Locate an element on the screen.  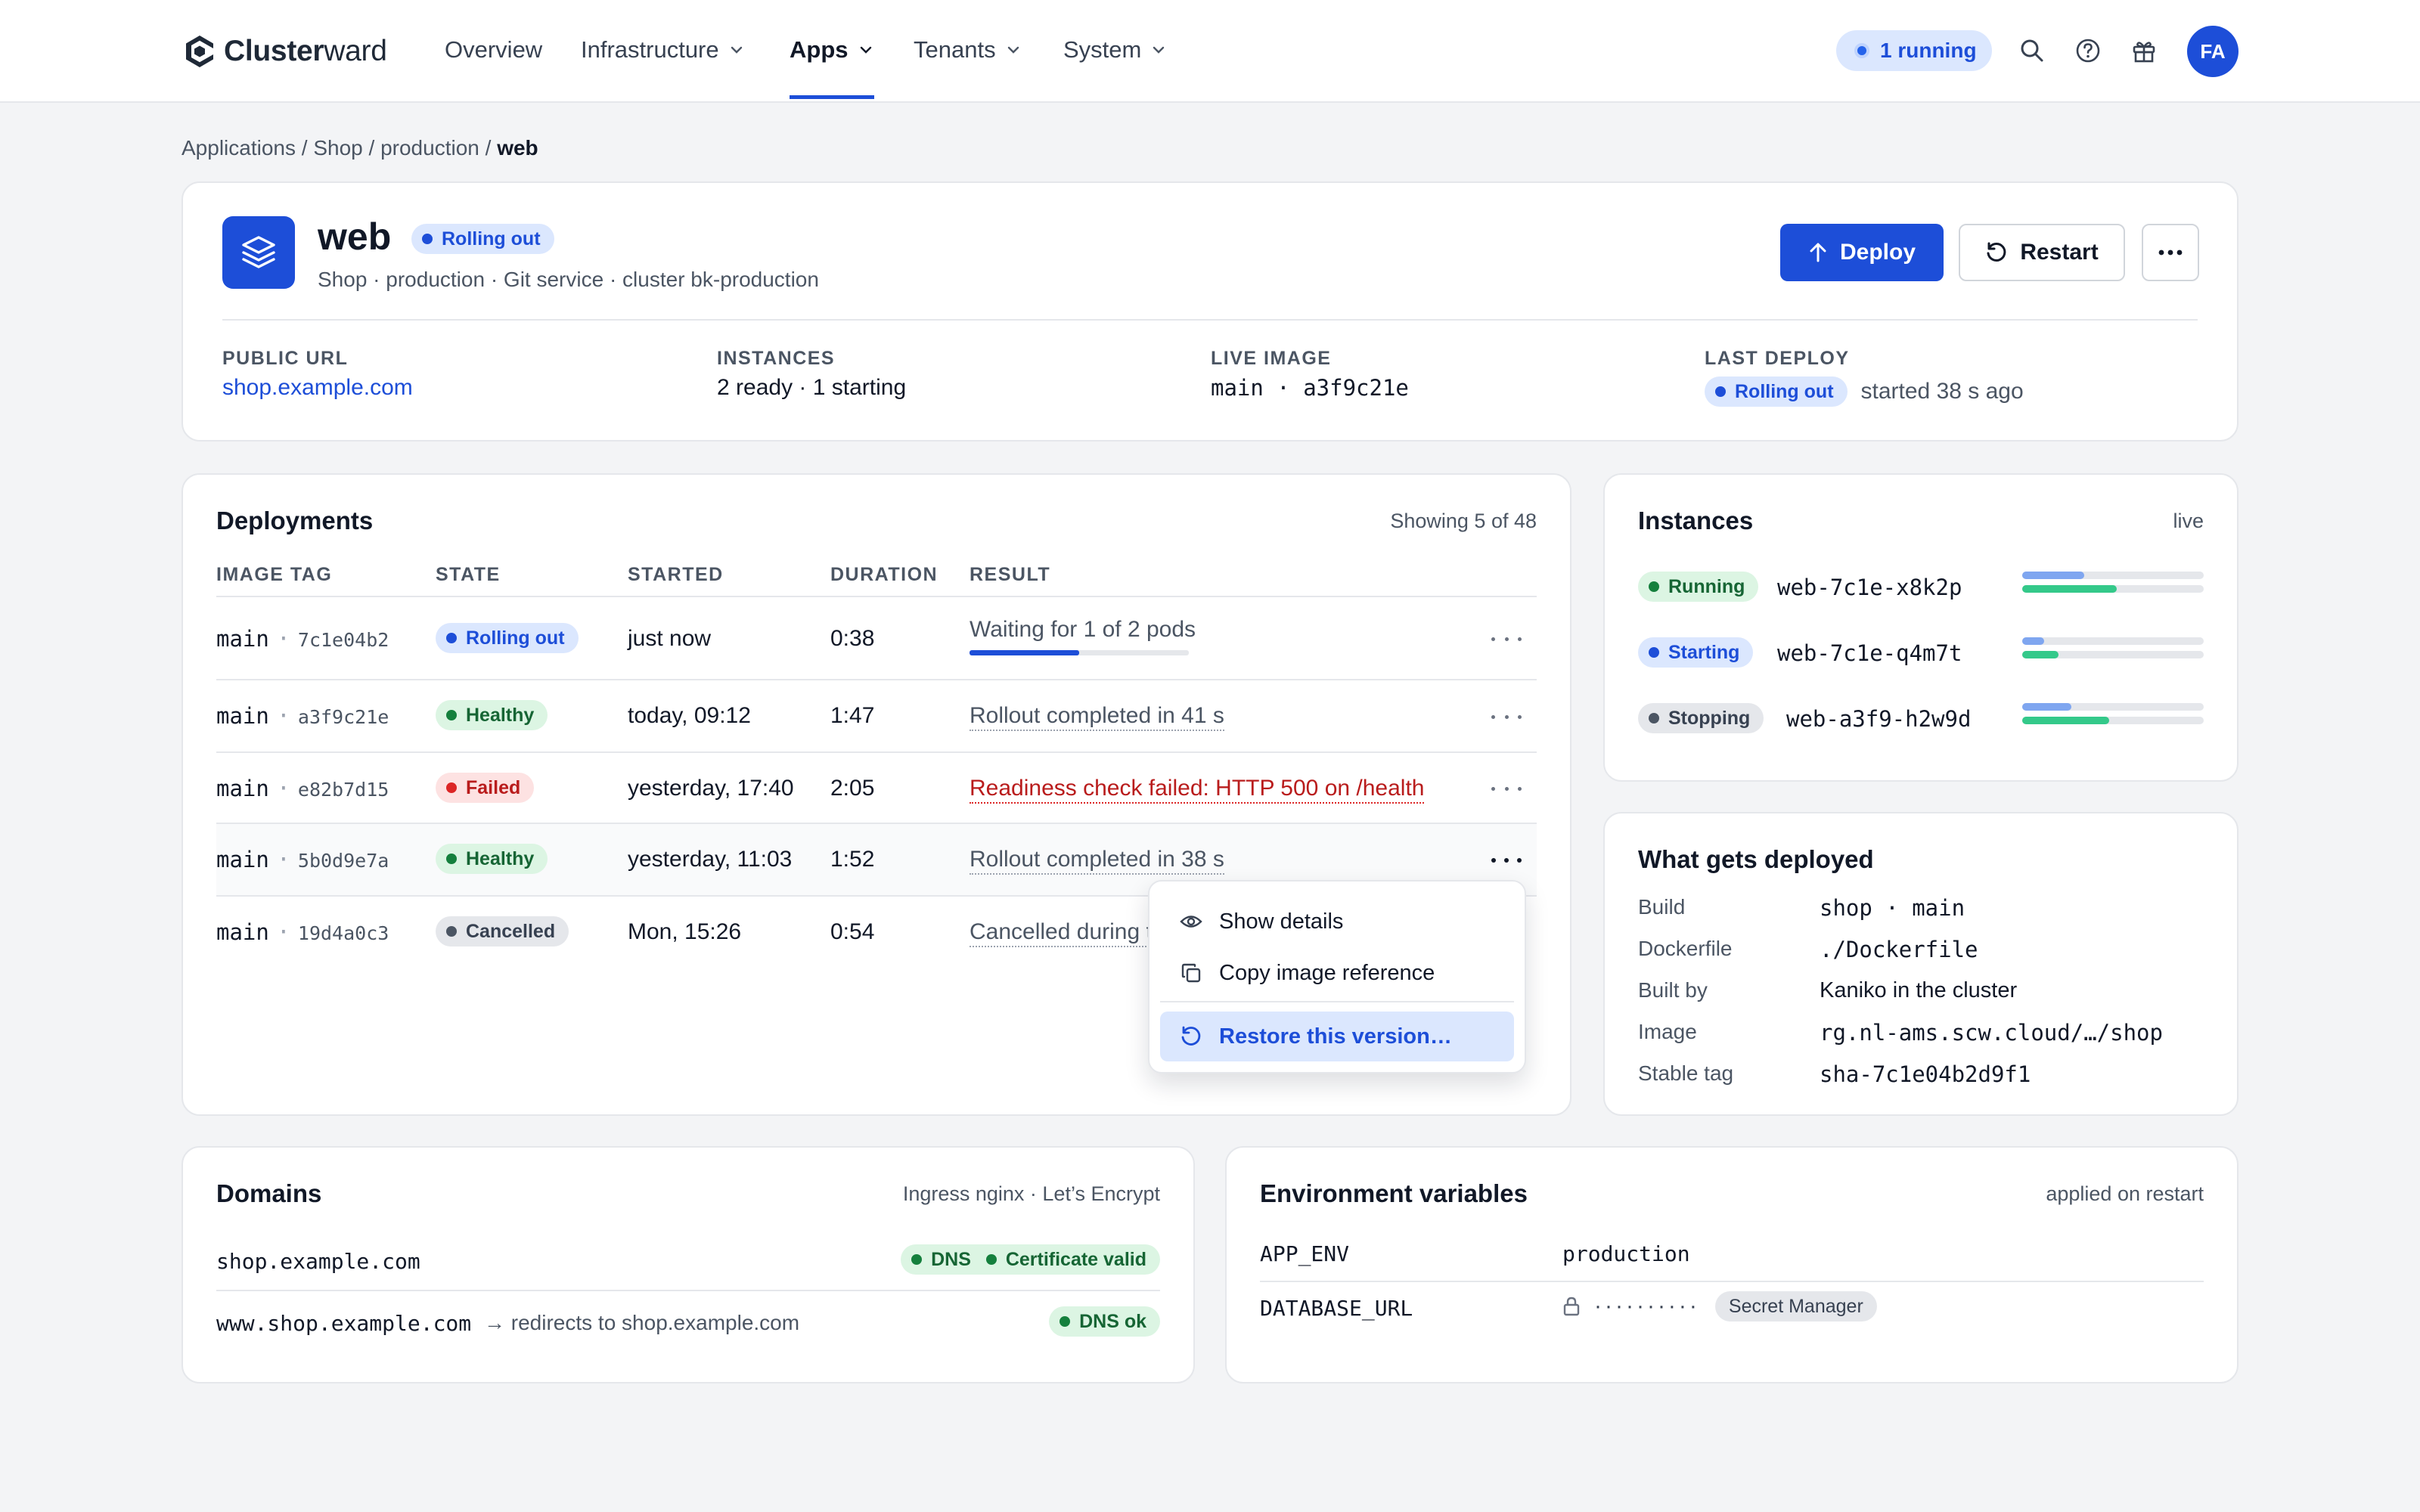
instances-label: INSTANCES is located at coordinates (776, 358).